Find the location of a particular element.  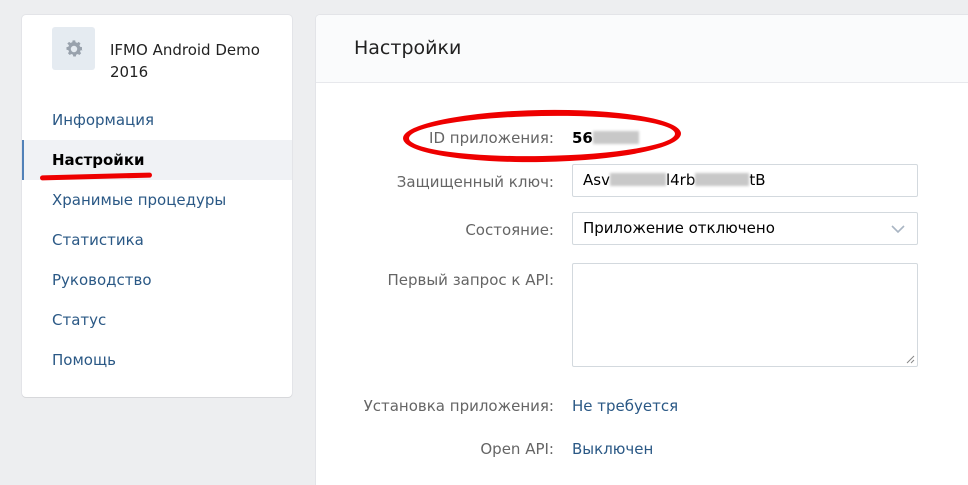

sidebar-item-stored-procedures: Хранимые процедуры is located at coordinates (157, 200).